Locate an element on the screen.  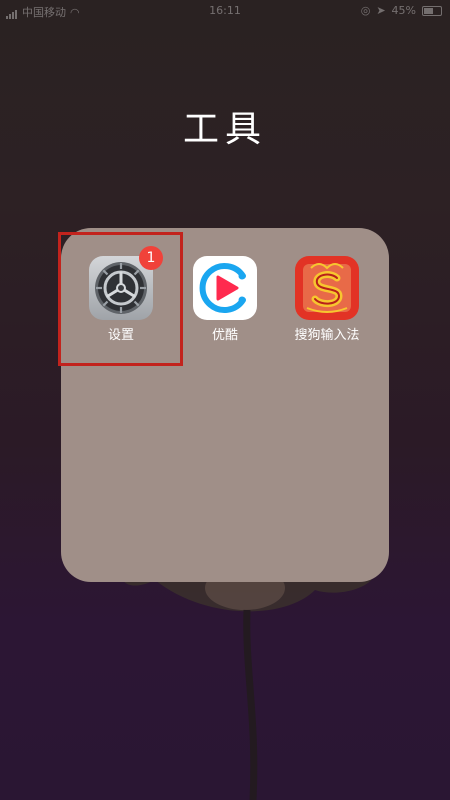
sogou-input-icon is located at coordinates (327, 288).